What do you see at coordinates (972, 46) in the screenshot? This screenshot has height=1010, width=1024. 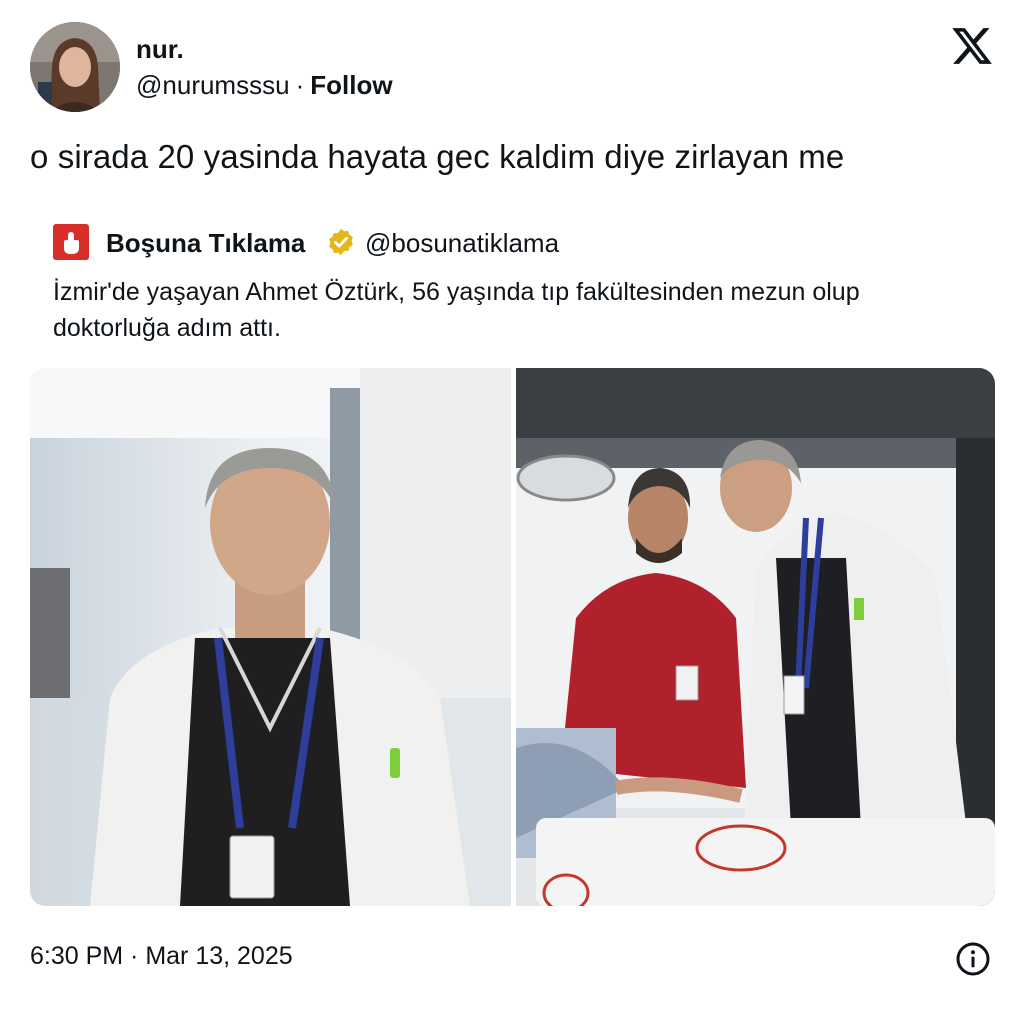 I see `x-logo-icon` at bounding box center [972, 46].